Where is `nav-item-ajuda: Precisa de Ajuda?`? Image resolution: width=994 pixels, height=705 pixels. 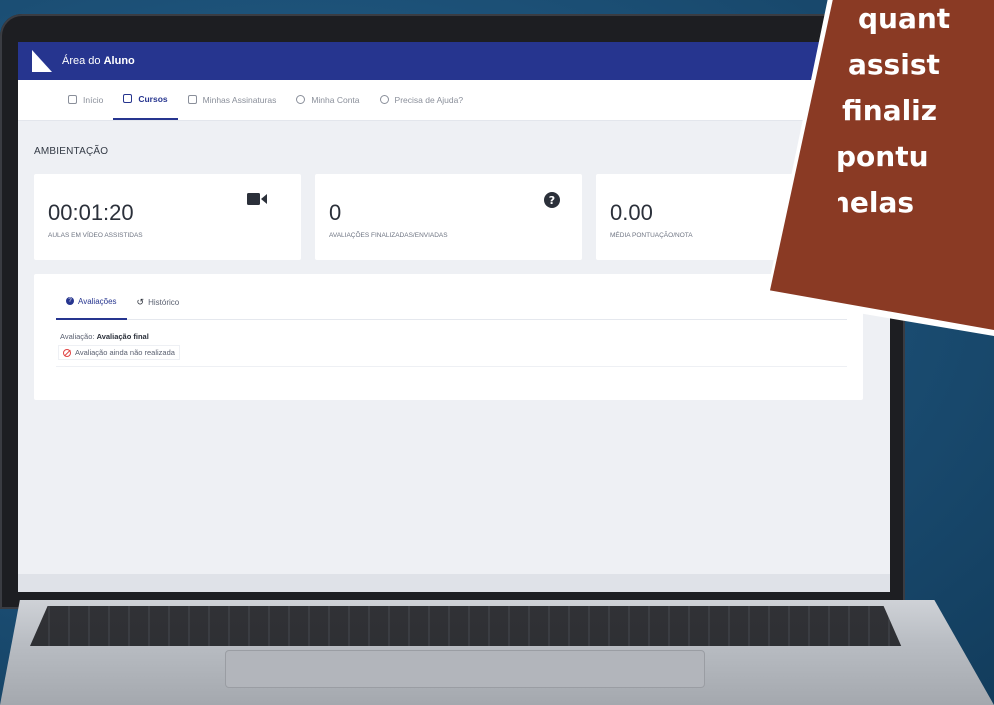 nav-item-ajuda: Precisa de Ajuda? is located at coordinates (422, 99).